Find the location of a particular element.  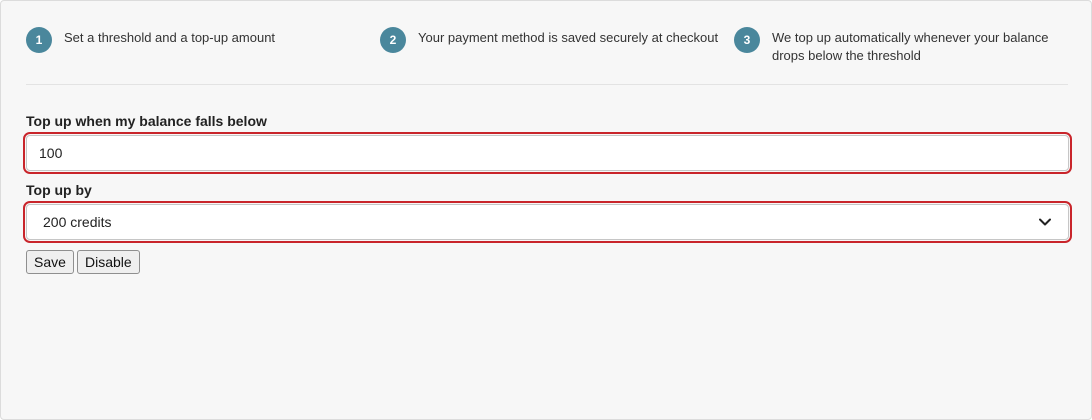

topup-amount-select: 200 credits is located at coordinates (547, 222).